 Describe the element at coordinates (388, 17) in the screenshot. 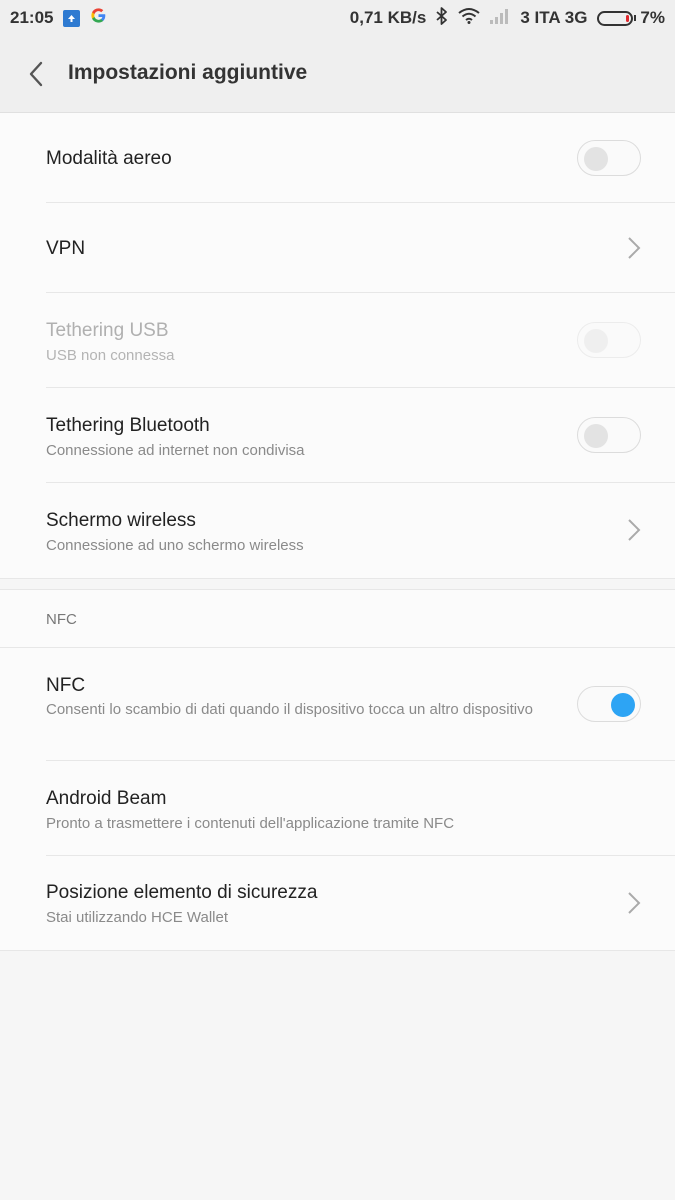

I see `network-speed: 0,71 KB/s` at that location.